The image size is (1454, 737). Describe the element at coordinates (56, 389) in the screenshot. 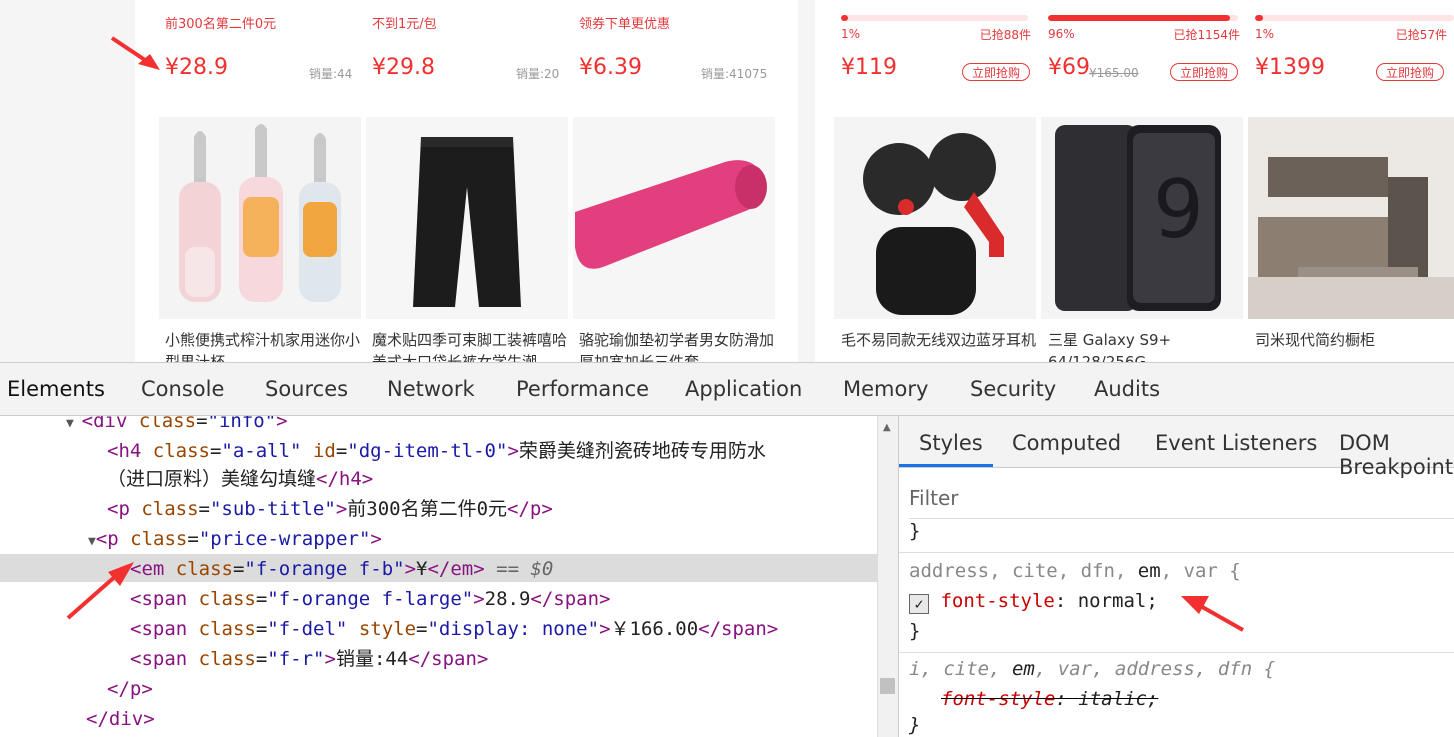

I see `tab-elements: Elements` at that location.